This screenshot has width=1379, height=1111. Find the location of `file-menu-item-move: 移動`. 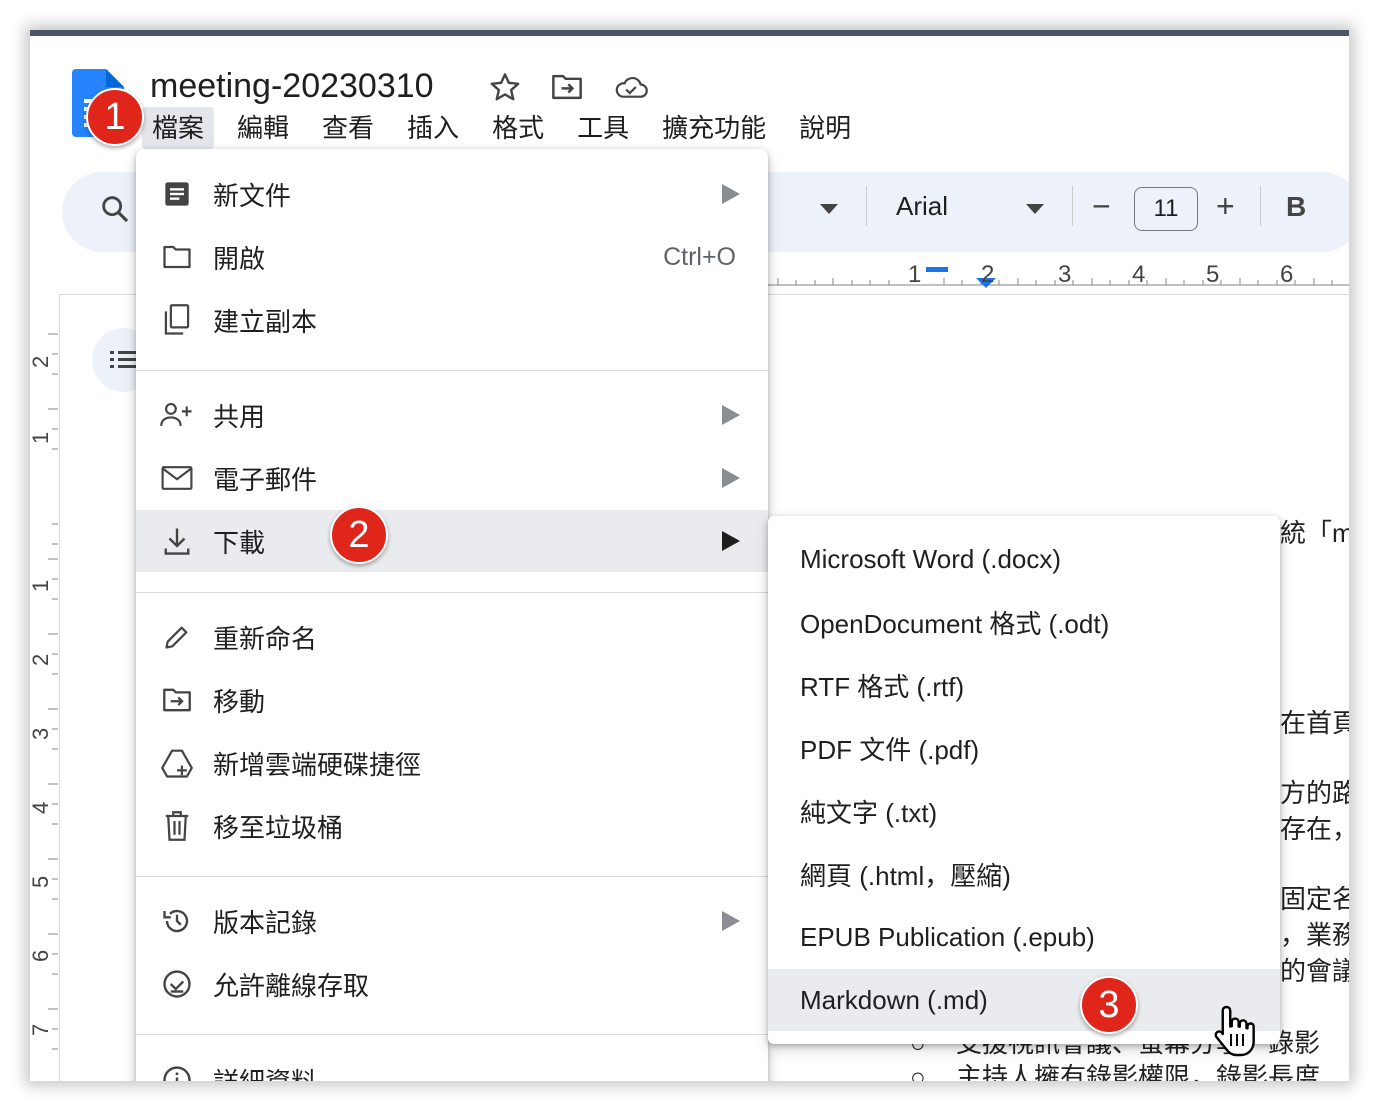

file-menu-item-move: 移動 is located at coordinates (452, 700).